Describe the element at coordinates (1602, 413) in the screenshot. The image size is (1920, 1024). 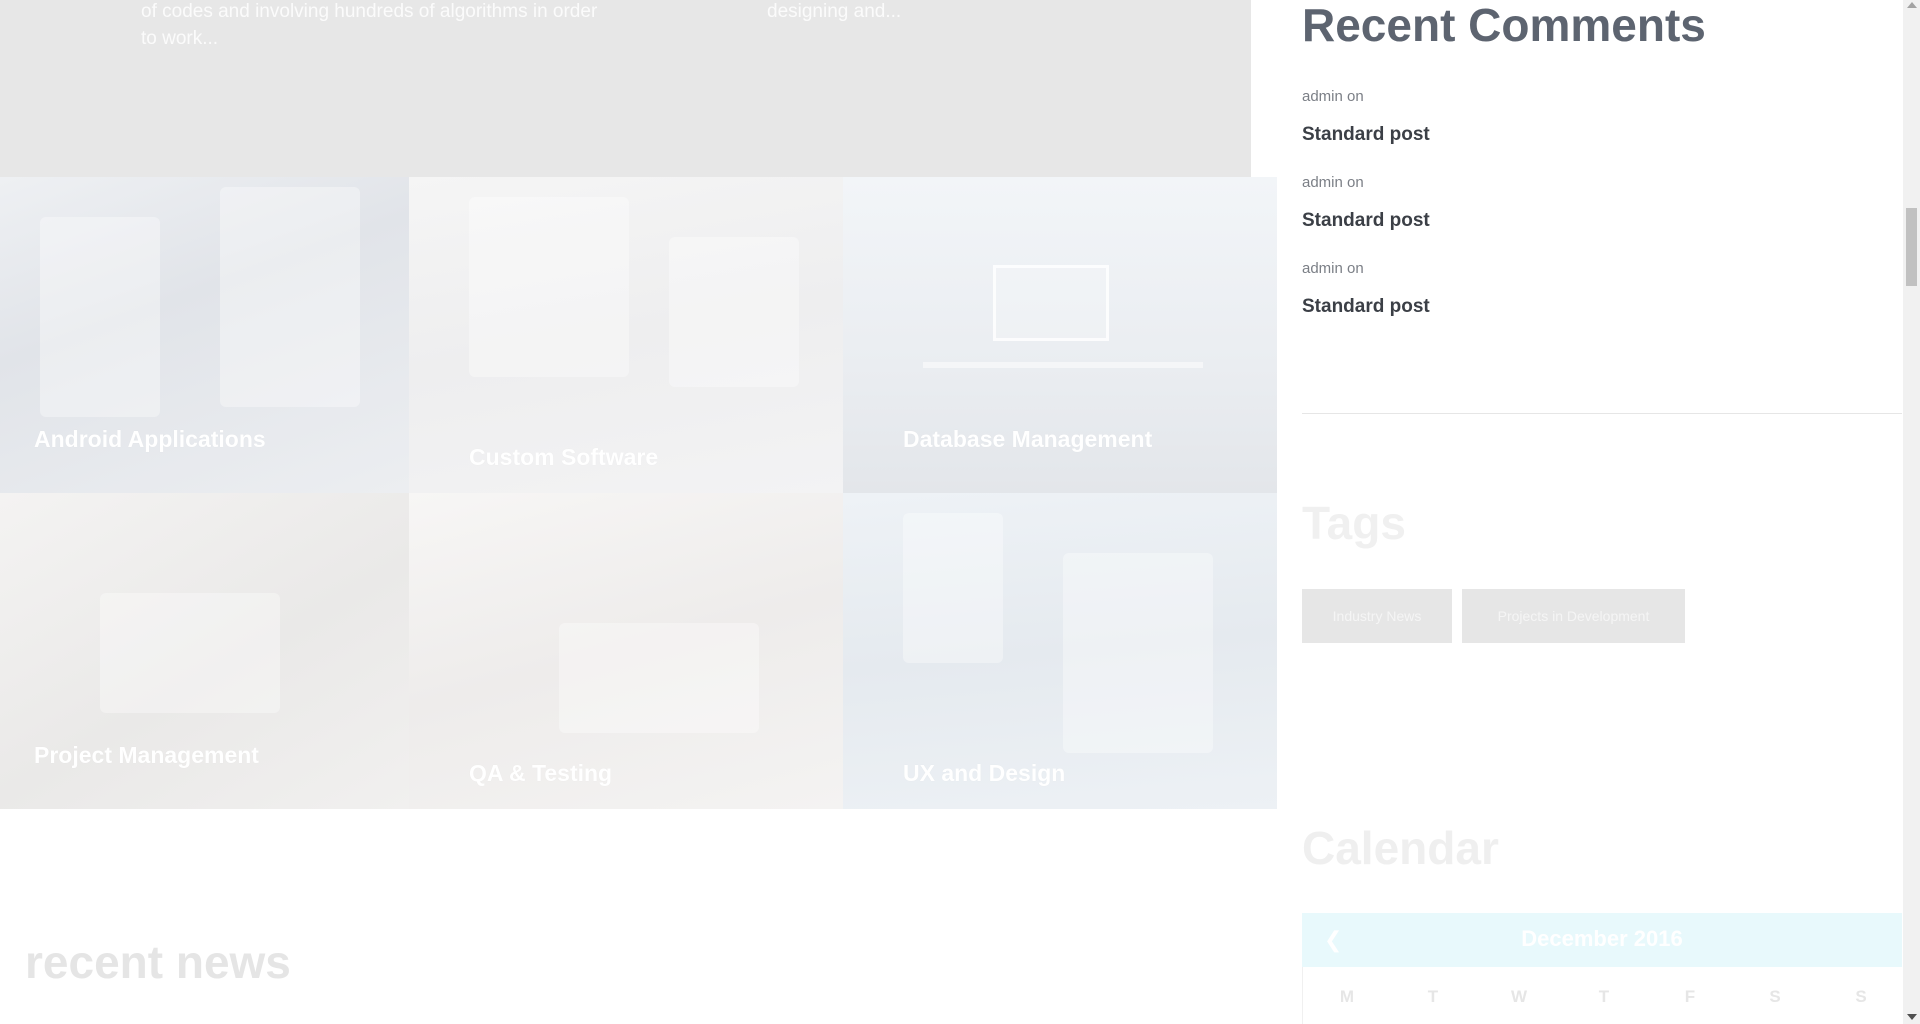
I see `widget-divider` at that location.